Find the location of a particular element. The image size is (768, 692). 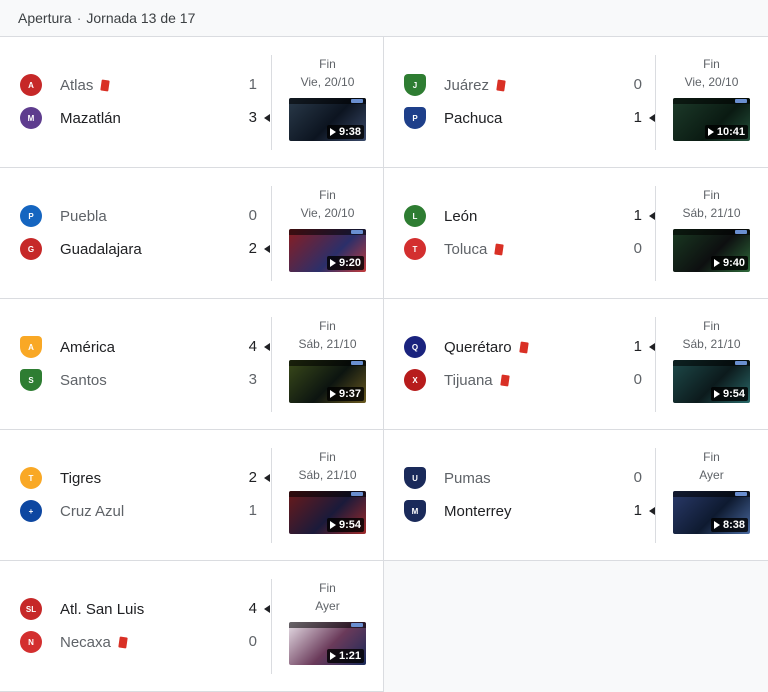

atlas-crest-icon: A is located at coordinates (31, 85).